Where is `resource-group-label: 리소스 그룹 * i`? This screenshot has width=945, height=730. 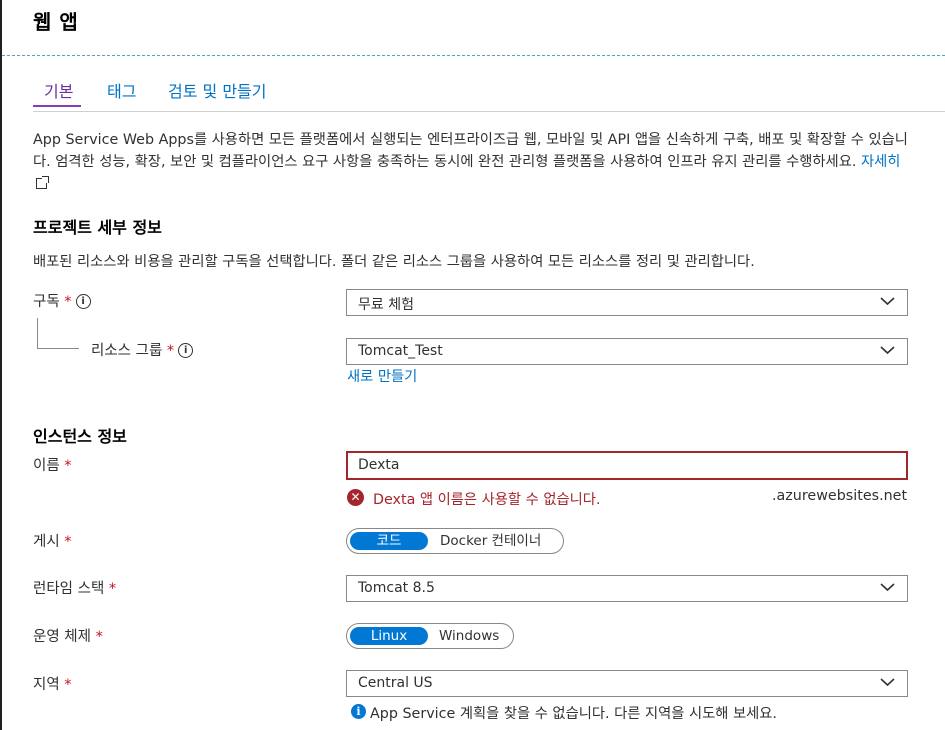
resource-group-label: 리소스 그룹 * i is located at coordinates (142, 349).